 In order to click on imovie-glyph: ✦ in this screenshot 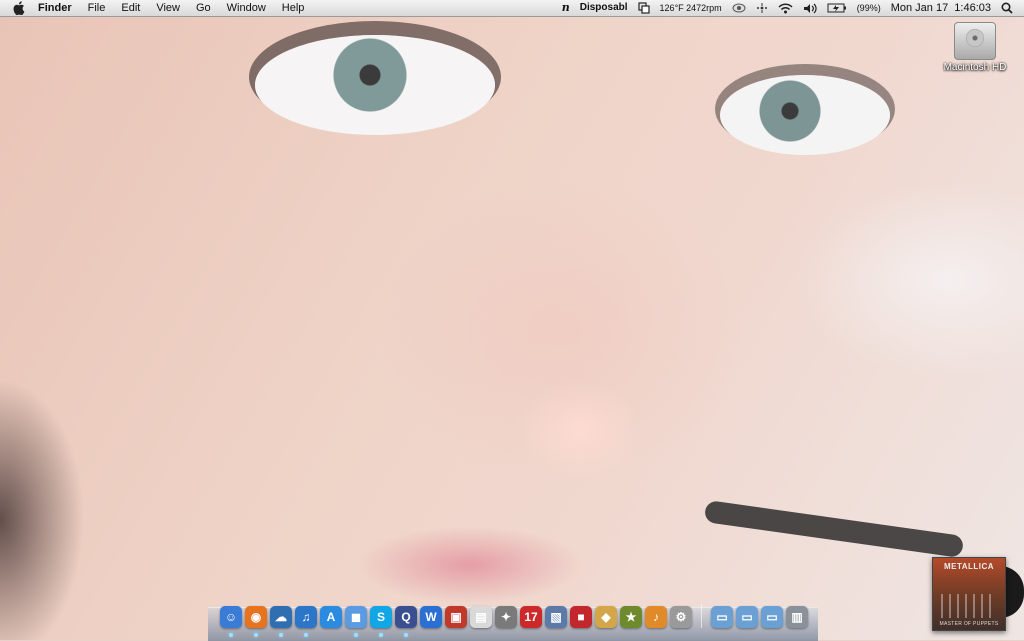, I will do `click(506, 617)`.